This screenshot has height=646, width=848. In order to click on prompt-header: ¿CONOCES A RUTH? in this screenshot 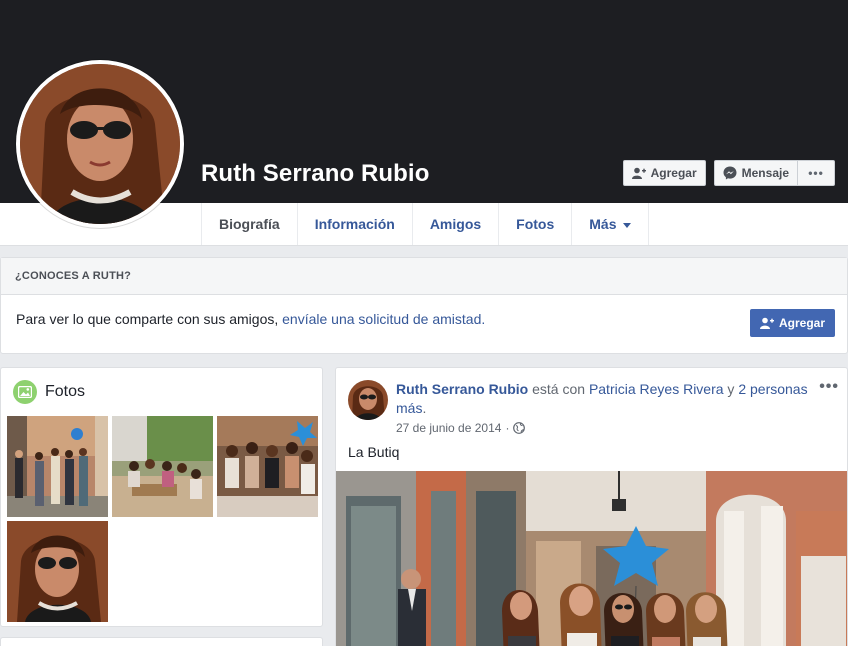, I will do `click(424, 276)`.